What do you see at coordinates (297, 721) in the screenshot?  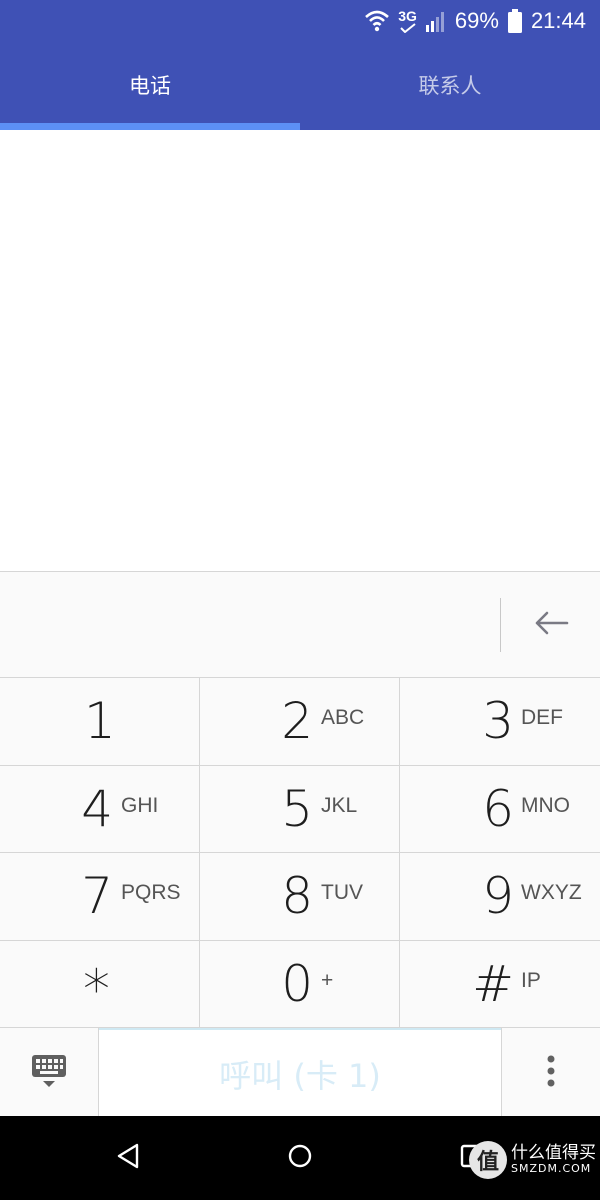 I see `key-digit: 2` at bounding box center [297, 721].